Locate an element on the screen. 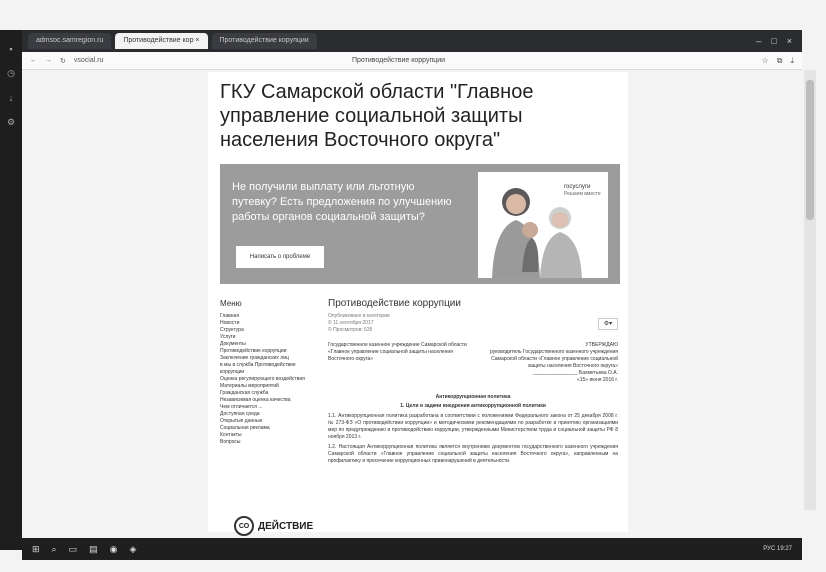  gosuslugi-label: госуслуги is located at coordinates (577, 187).